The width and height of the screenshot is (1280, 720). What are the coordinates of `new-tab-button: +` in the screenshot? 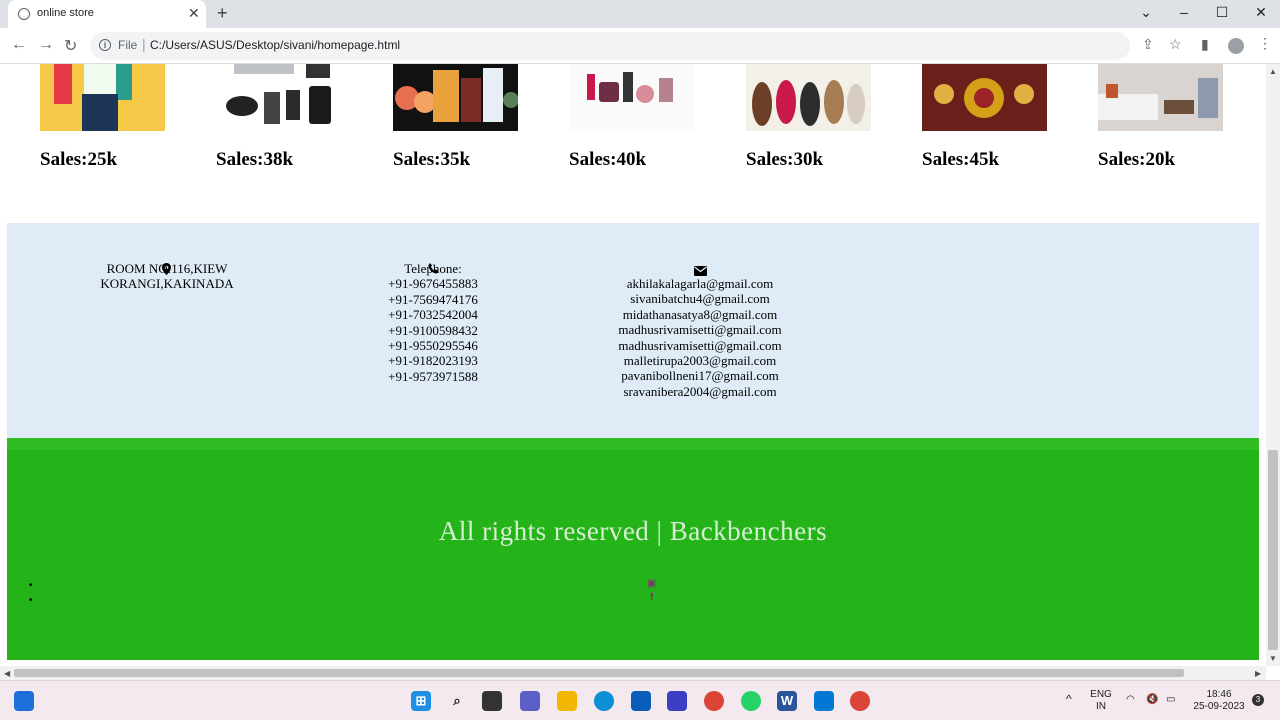 It's located at (222, 13).